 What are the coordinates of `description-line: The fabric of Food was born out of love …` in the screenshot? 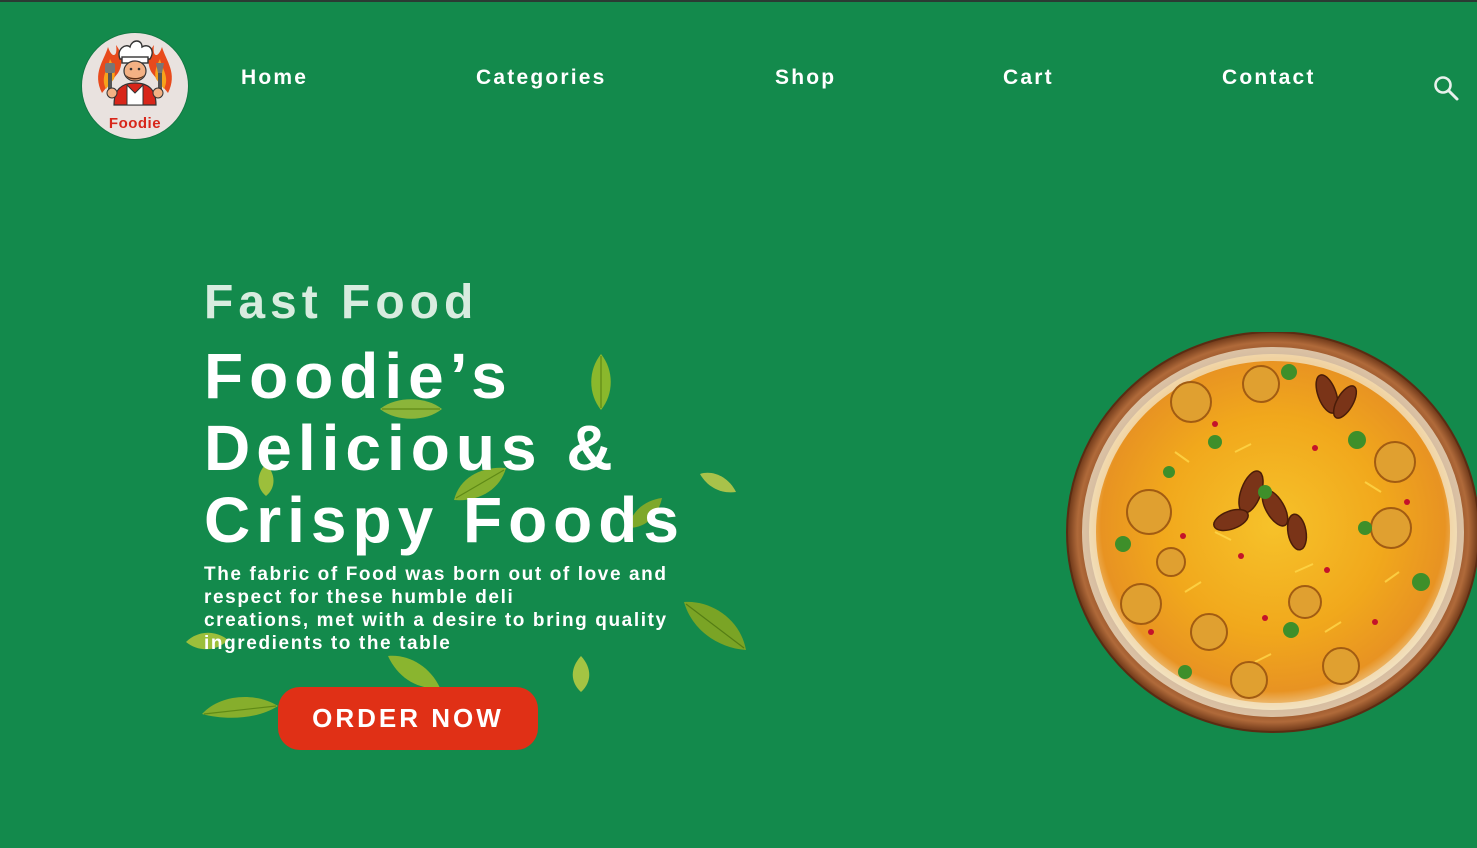 It's located at (436, 574).